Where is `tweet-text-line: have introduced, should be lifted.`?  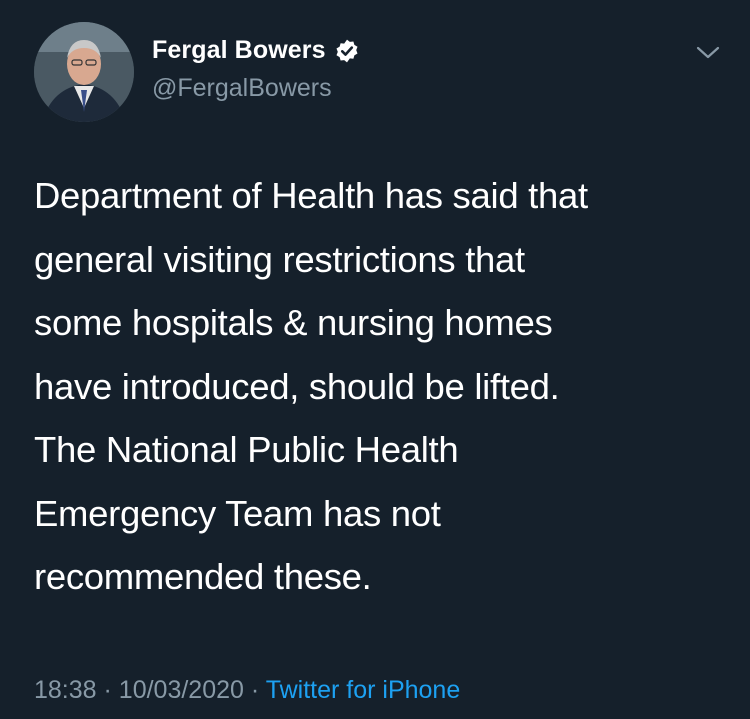 tweet-text-line: have introduced, should be lifted. is located at coordinates (297, 386).